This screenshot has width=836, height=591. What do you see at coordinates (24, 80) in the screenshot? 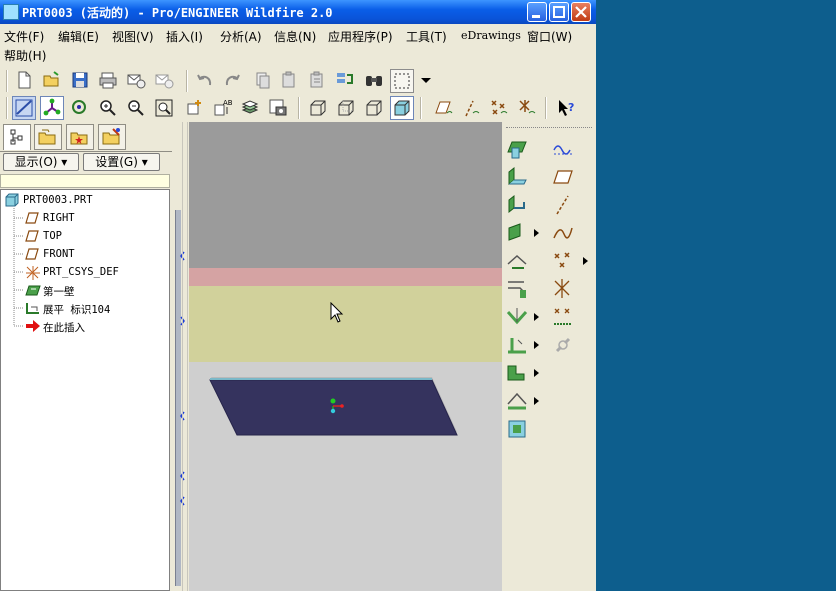
I see `new-file-icon` at bounding box center [24, 80].